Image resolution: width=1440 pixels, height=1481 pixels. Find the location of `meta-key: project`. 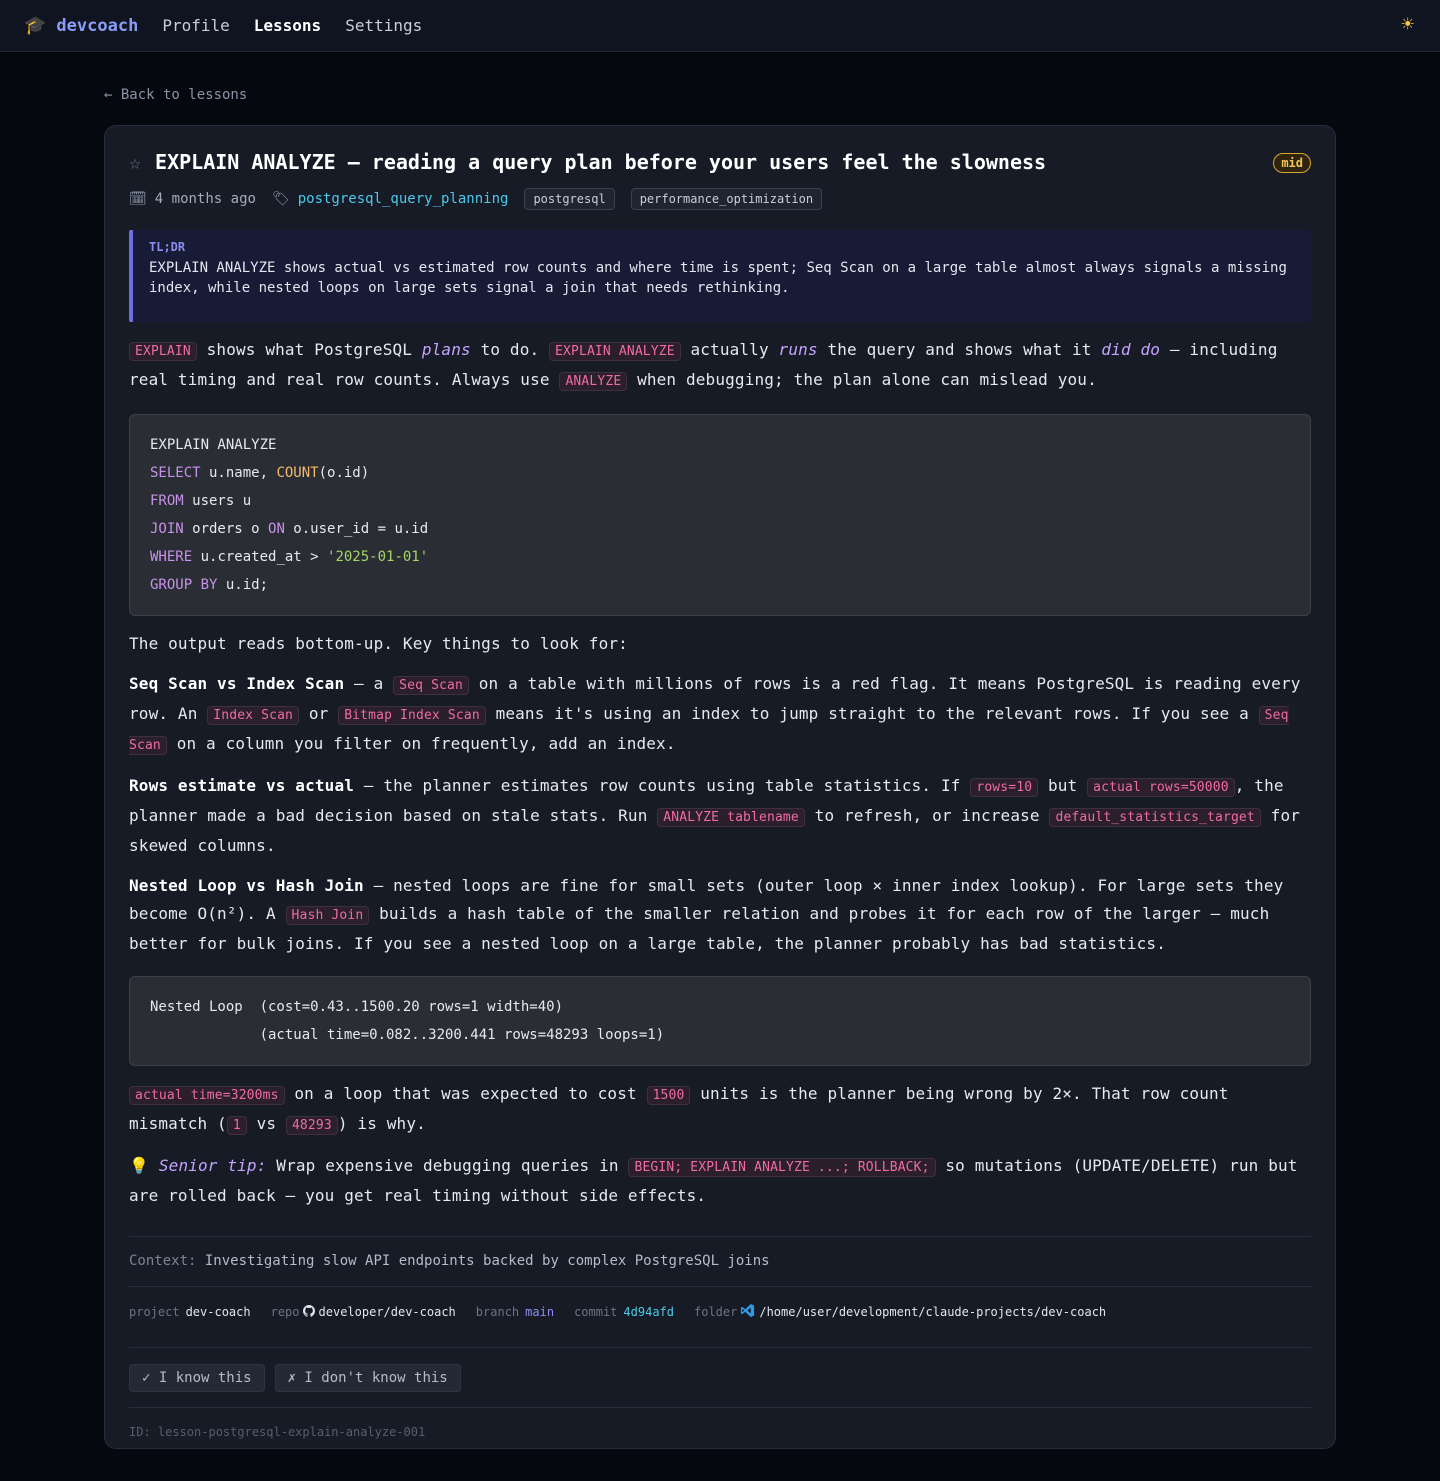

meta-key: project is located at coordinates (154, 1312).